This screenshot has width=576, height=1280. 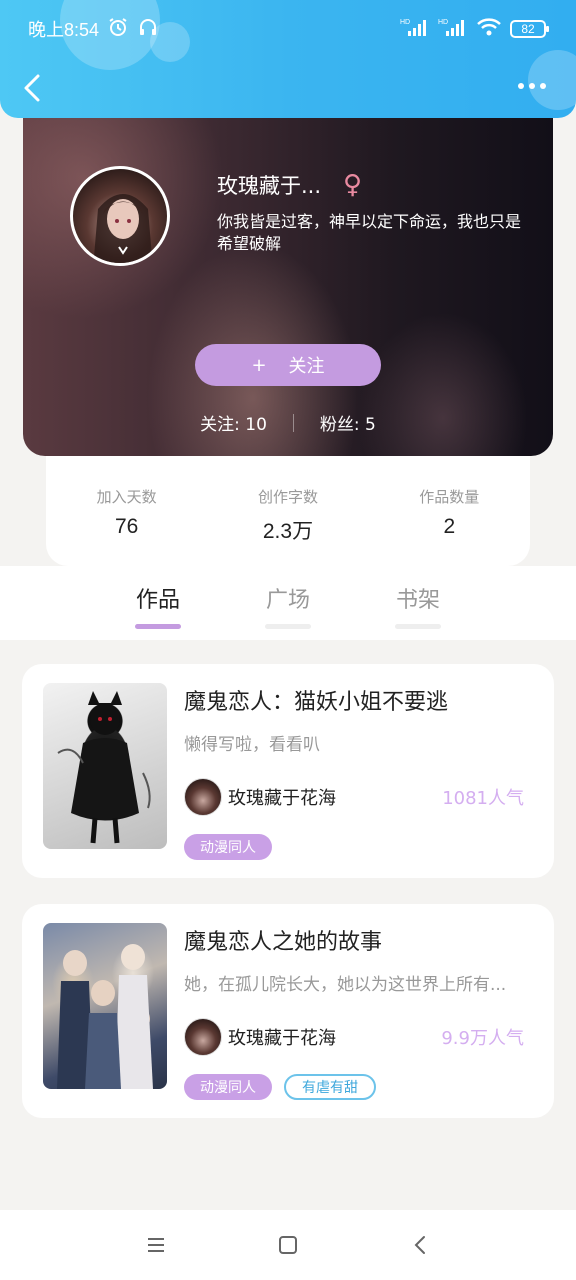 What do you see at coordinates (482, 1038) in the screenshot?
I see `popularity-count: 9.9万人气` at bounding box center [482, 1038].